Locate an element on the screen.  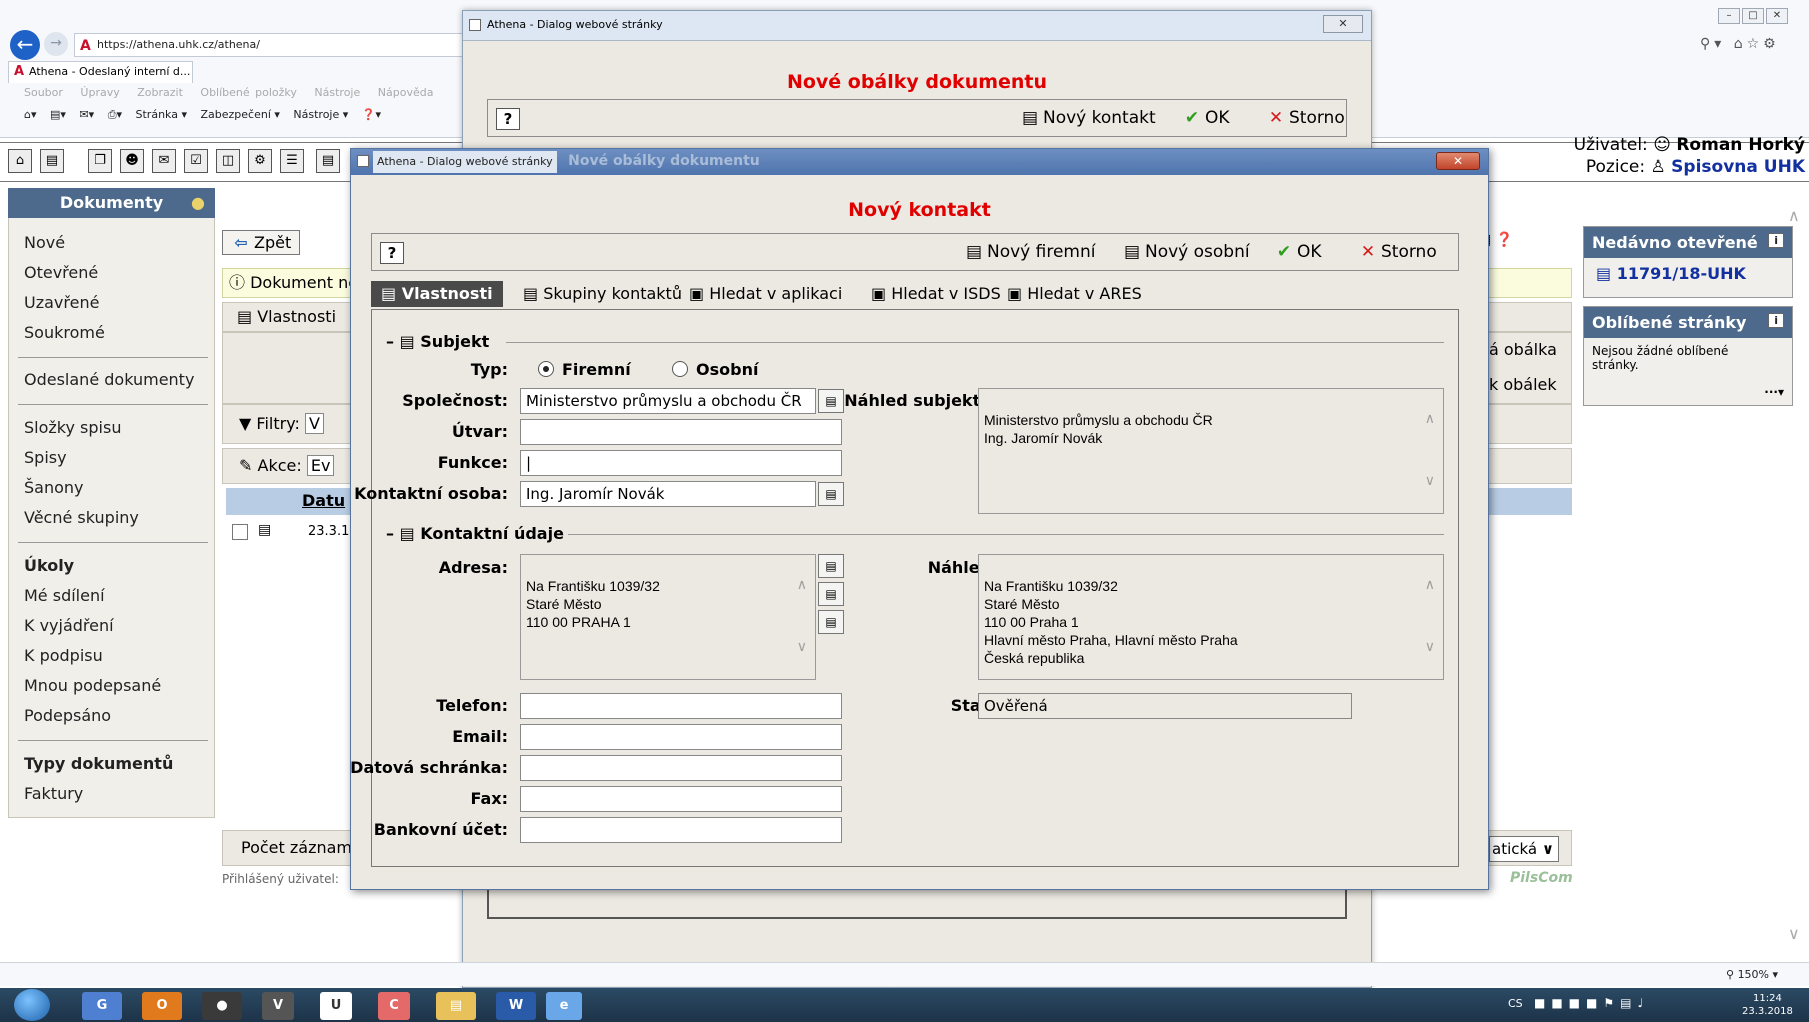
browser-tool-icons: ⚲▾ ⌂☆⚙ is located at coordinates (1740, 44).